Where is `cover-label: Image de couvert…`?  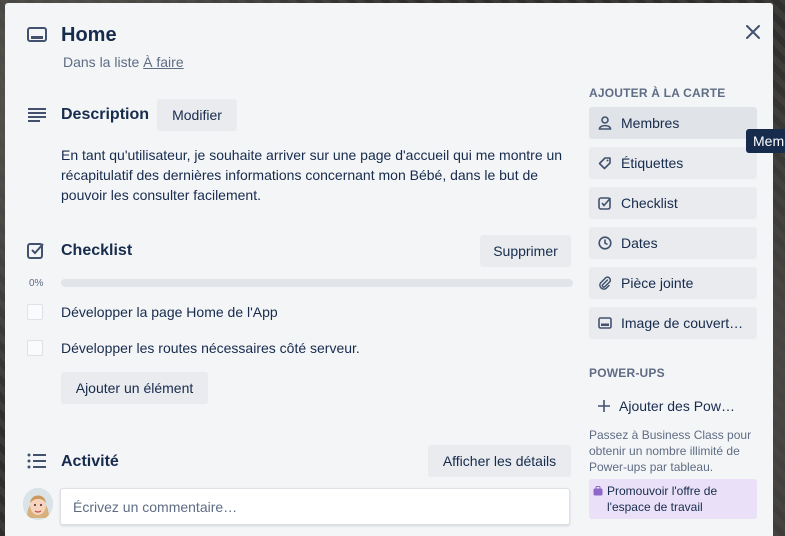 cover-label: Image de couvert… is located at coordinates (682, 323).